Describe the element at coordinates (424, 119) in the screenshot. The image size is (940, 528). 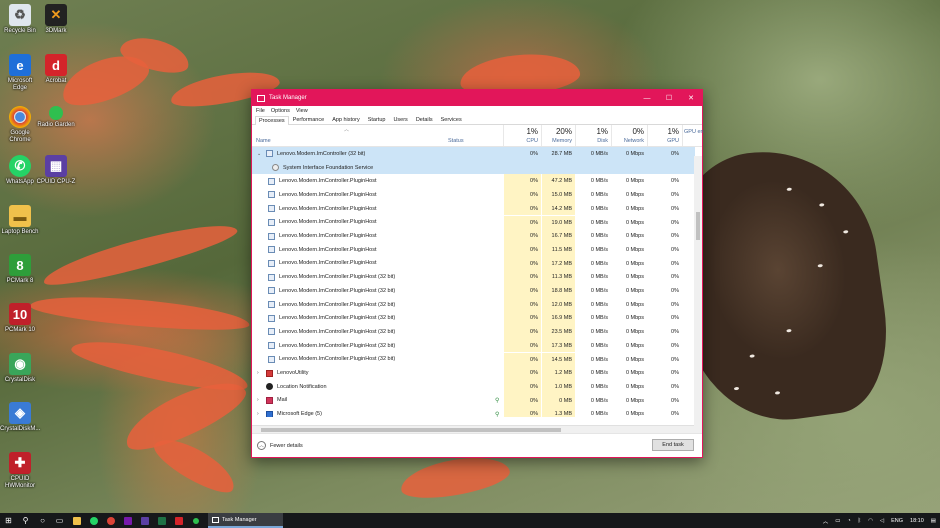
I see `tab-details: Details` at that location.